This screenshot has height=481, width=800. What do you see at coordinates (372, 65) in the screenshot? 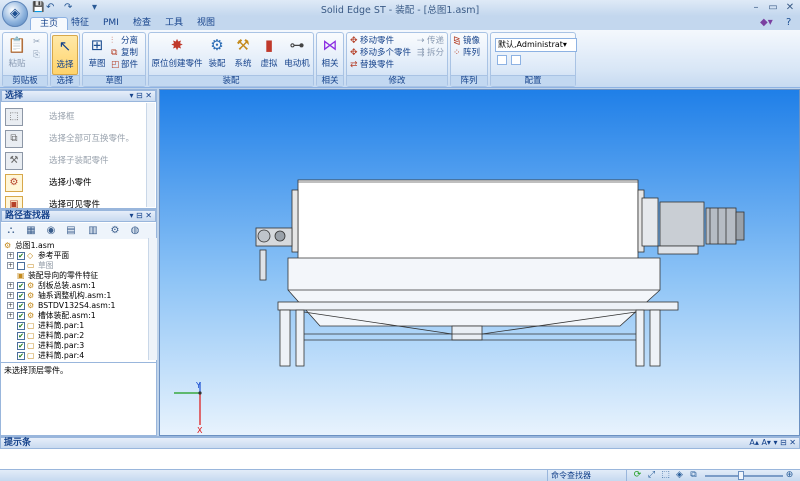
I see `replace-part-button: ⇄ 替换零件` at bounding box center [372, 65].